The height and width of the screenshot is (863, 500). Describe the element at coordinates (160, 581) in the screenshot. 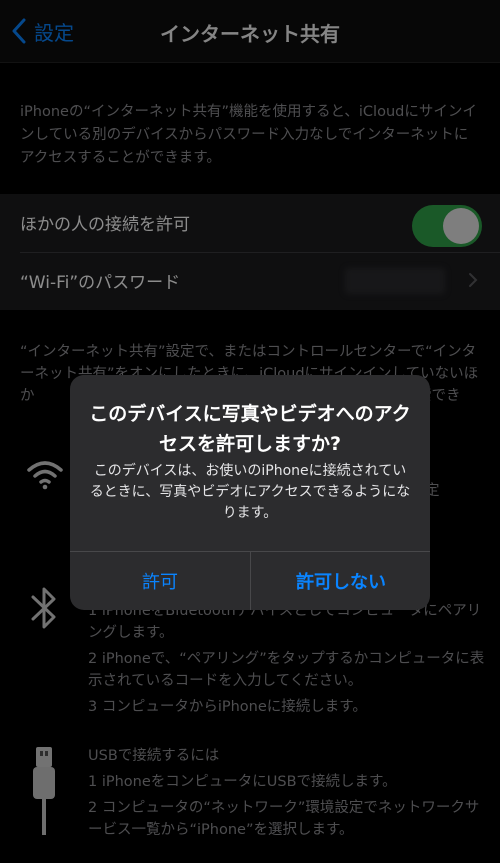

I see `allow-button: 許可` at that location.